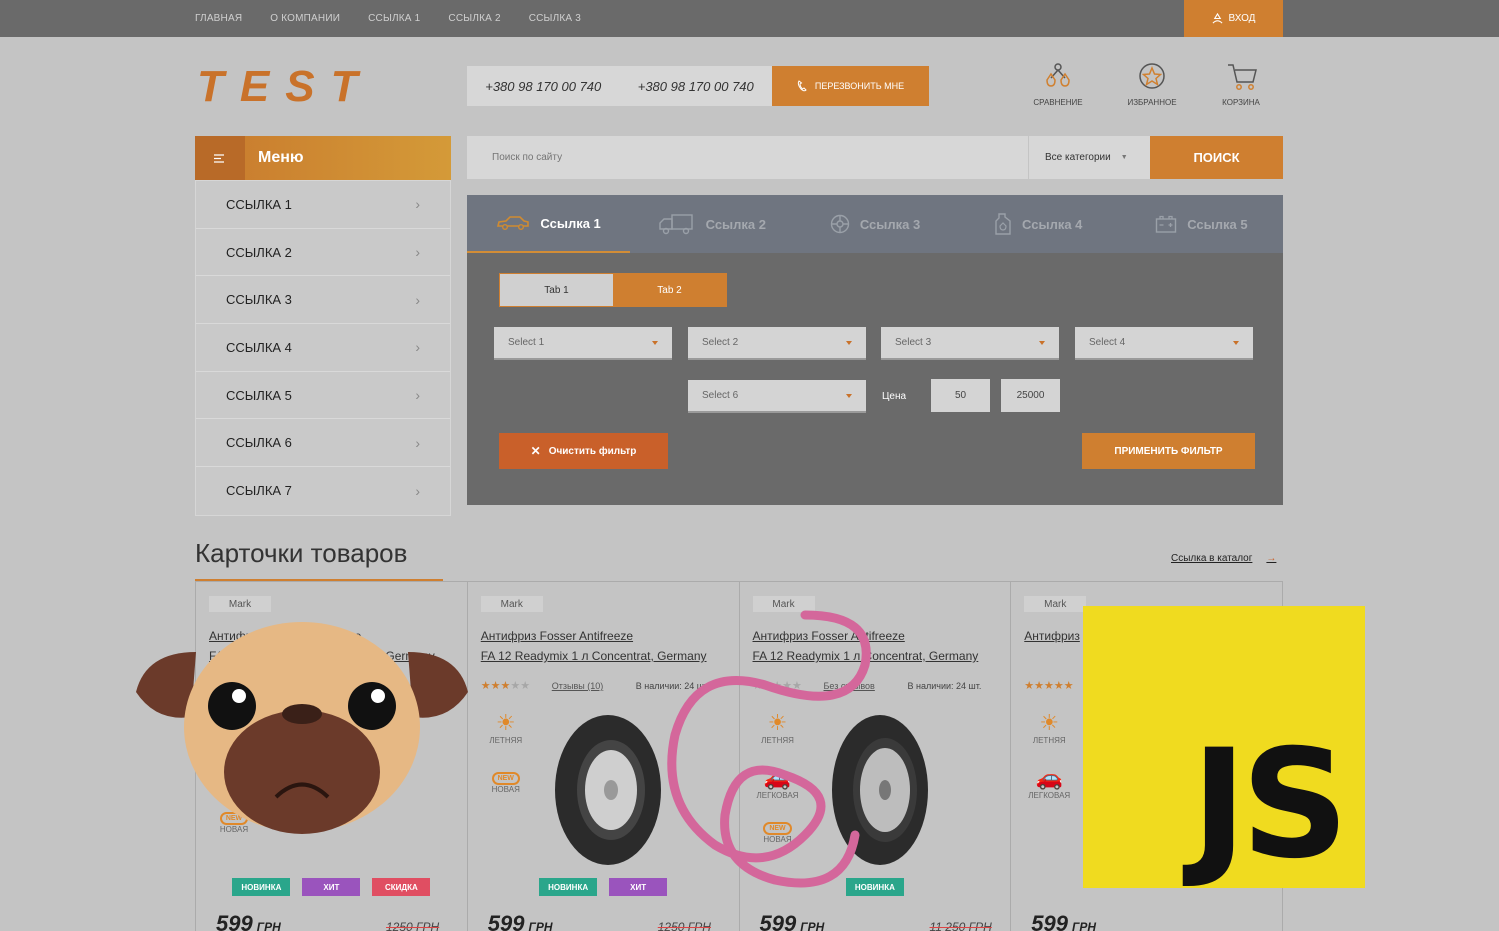 The width and height of the screenshot is (1499, 931). I want to click on select-1: Select 1, so click(583, 343).